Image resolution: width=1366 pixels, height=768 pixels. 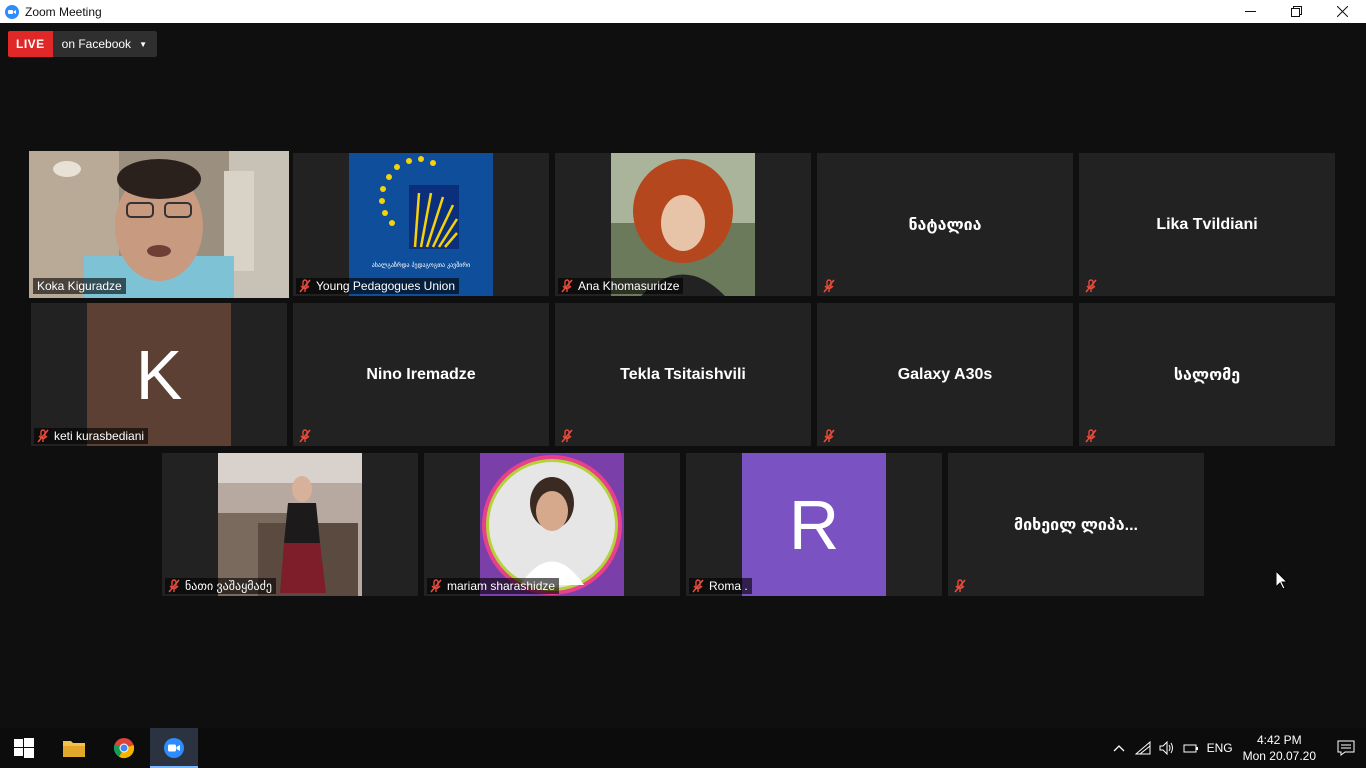 I want to click on battery-plug-icon, so click(x=1190, y=748).